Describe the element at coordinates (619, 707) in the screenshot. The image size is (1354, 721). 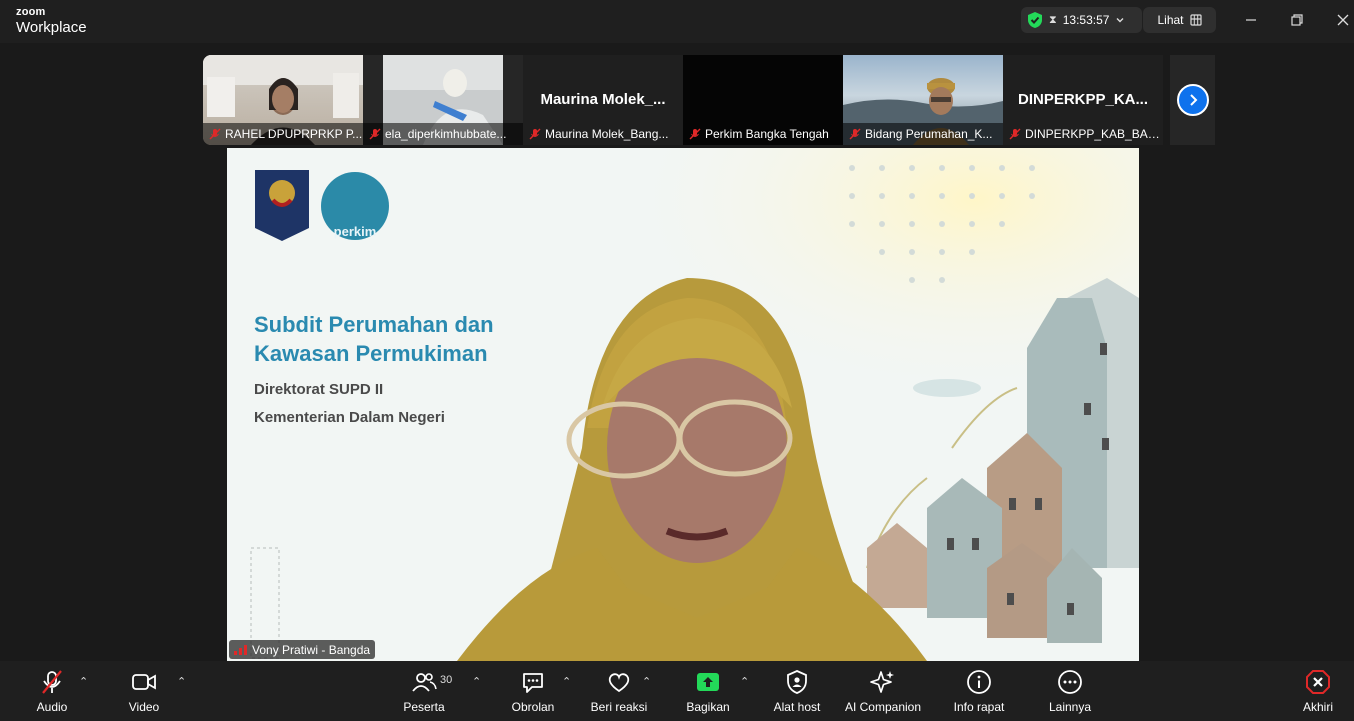
I see `react-label: Beri reaksi` at that location.